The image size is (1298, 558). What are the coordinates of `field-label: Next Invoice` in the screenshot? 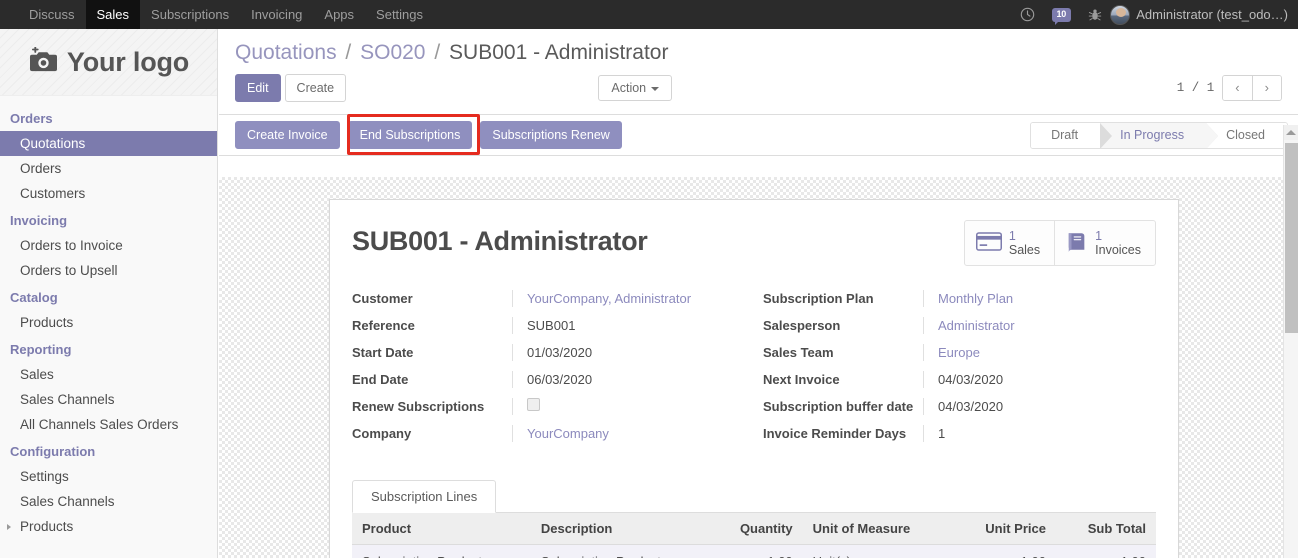 It's located at (801, 379).